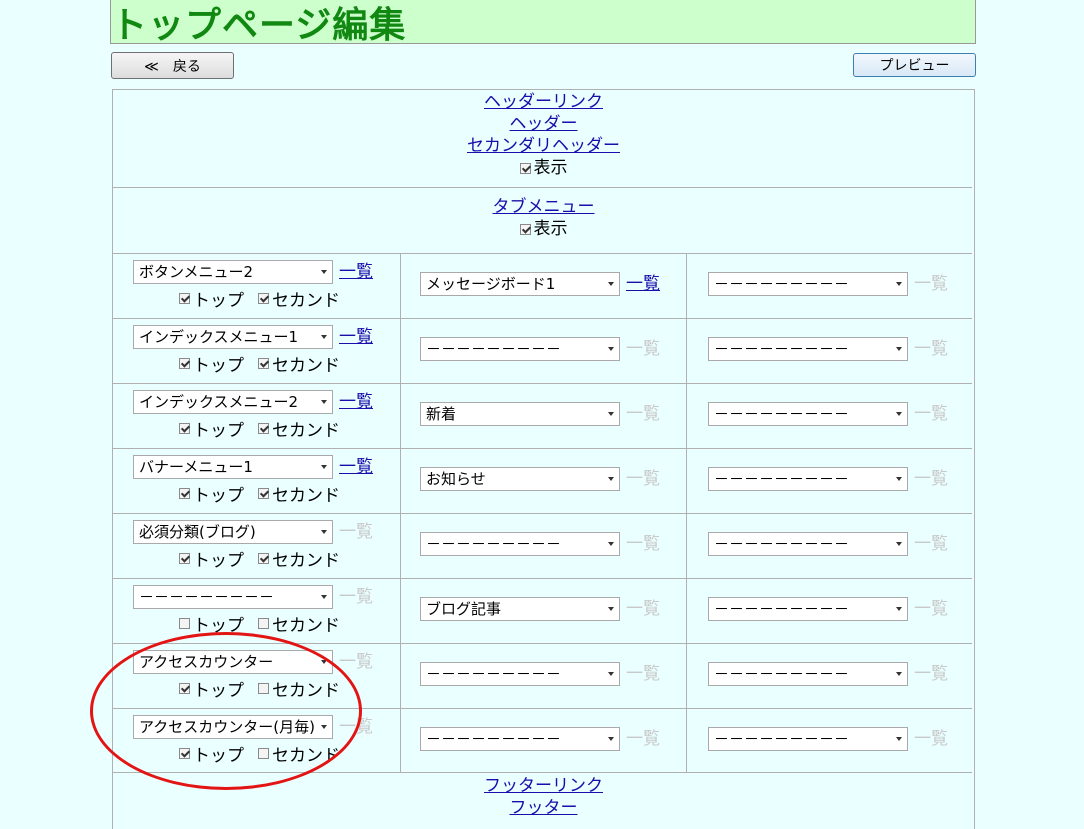 Image resolution: width=1084 pixels, height=829 pixels. I want to click on header-link: ヘッダー, so click(543, 124).